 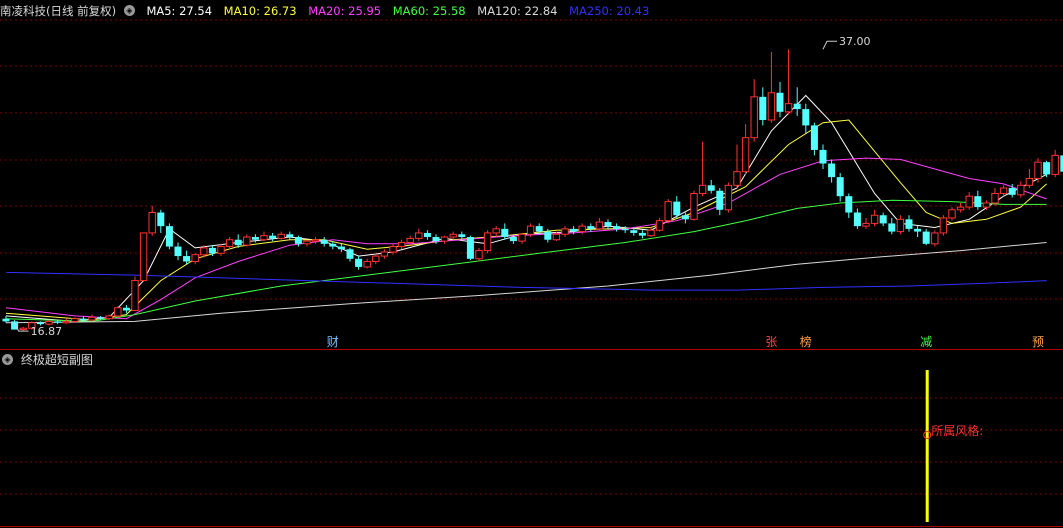 What do you see at coordinates (829, 45) in the screenshot?
I see `price-annotation-leader` at bounding box center [829, 45].